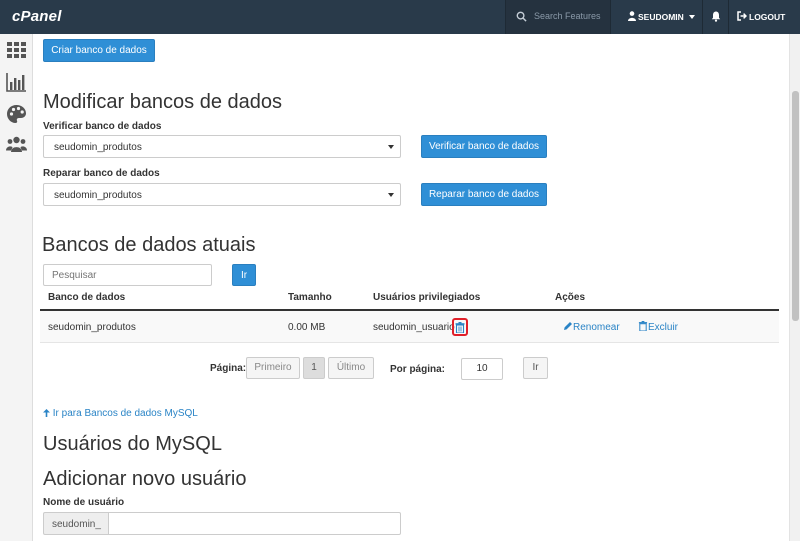 The height and width of the screenshot is (541, 800). Describe the element at coordinates (87, 297) in the screenshot. I see `column-header-database: Banco de dados` at that location.